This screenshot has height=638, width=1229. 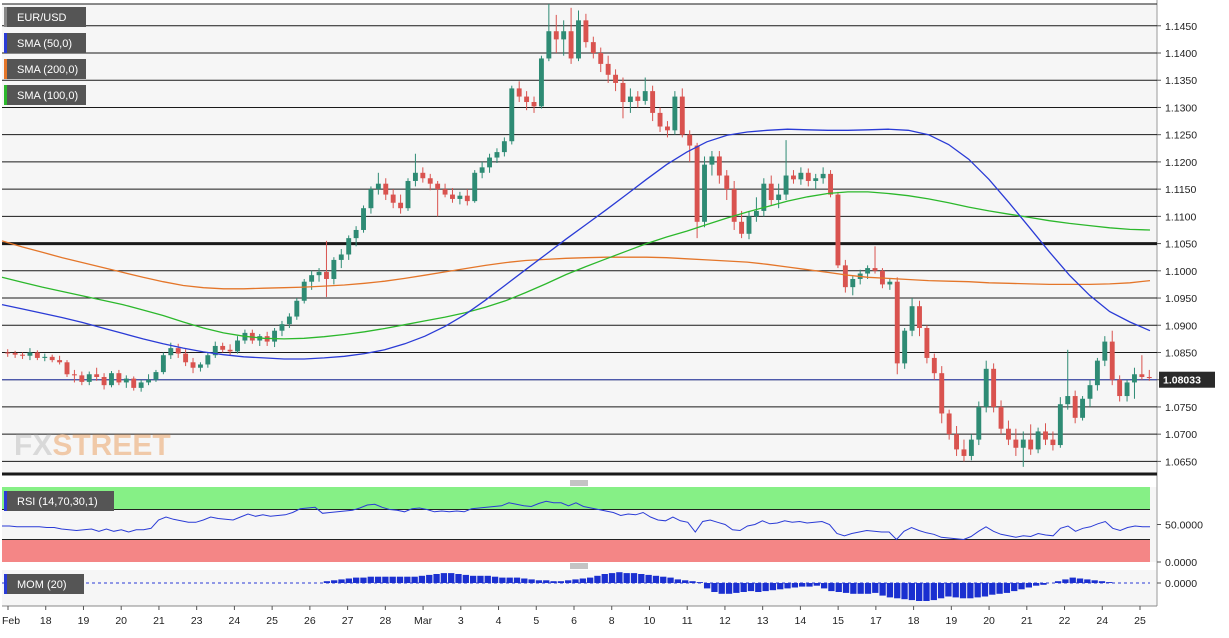 What do you see at coordinates (1180, 217) in the screenshot?
I see `y-tick-label: 1.1100` at bounding box center [1180, 217].